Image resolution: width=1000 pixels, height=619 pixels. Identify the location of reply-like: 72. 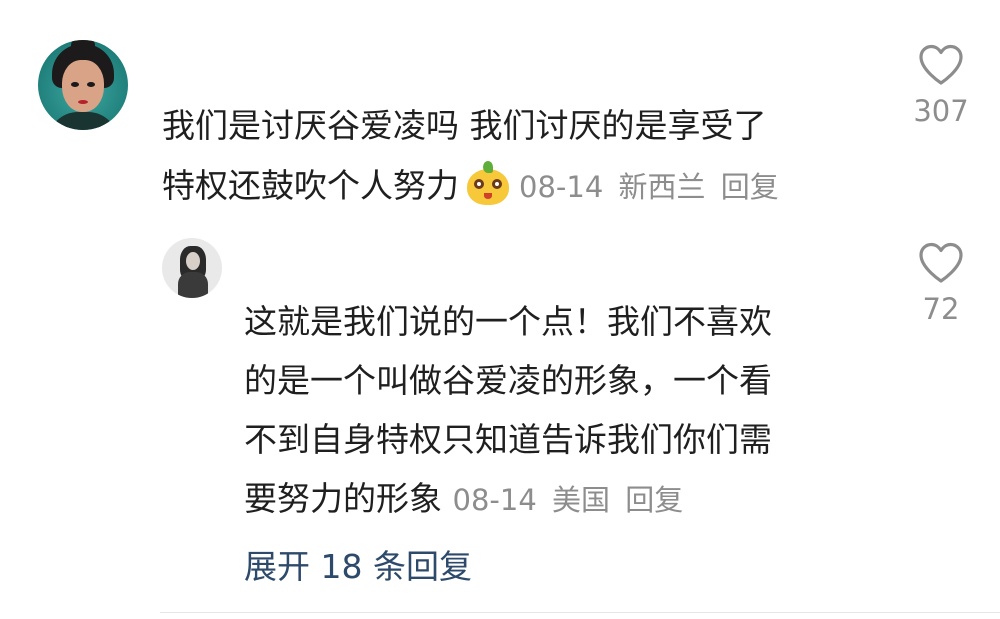
(941, 284).